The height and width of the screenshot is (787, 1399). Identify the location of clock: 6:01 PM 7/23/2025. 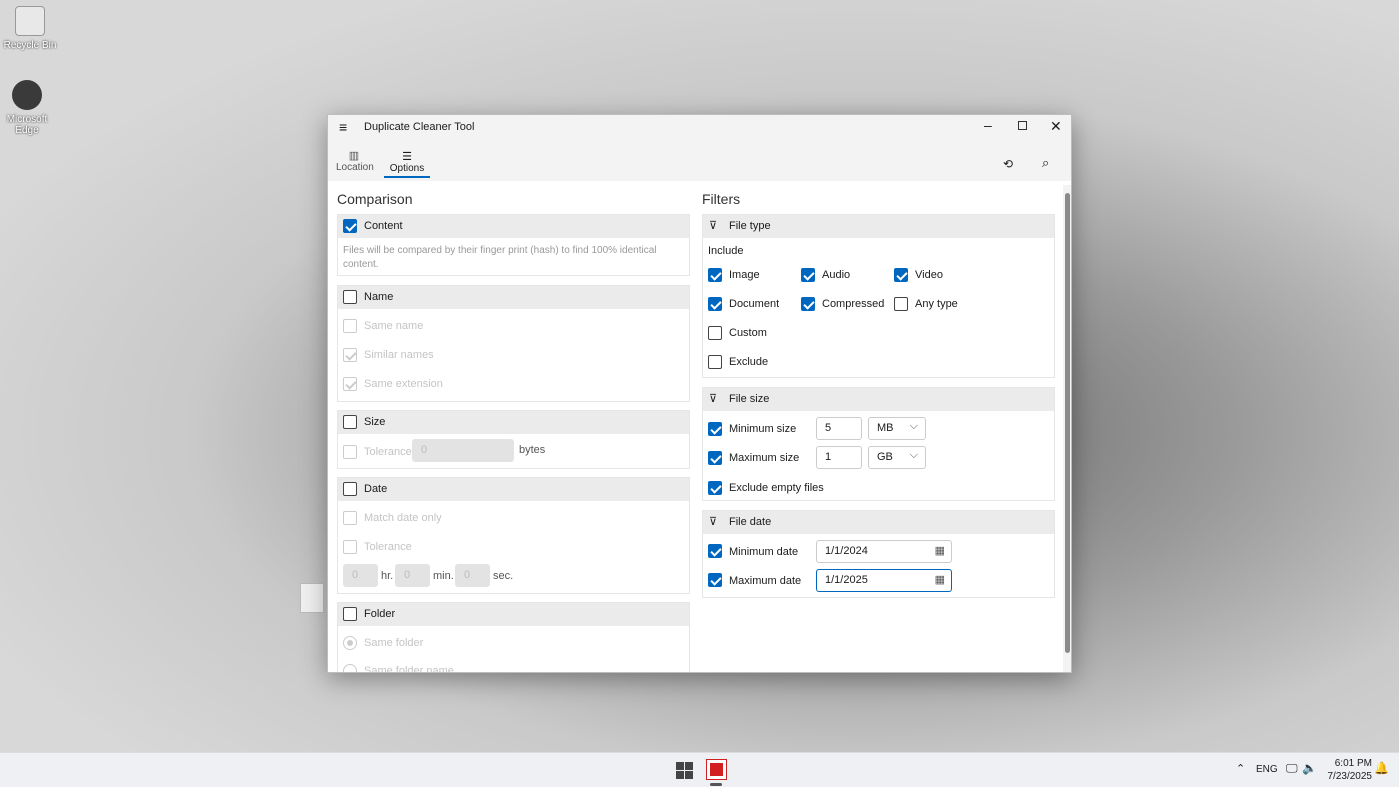
(1347, 770).